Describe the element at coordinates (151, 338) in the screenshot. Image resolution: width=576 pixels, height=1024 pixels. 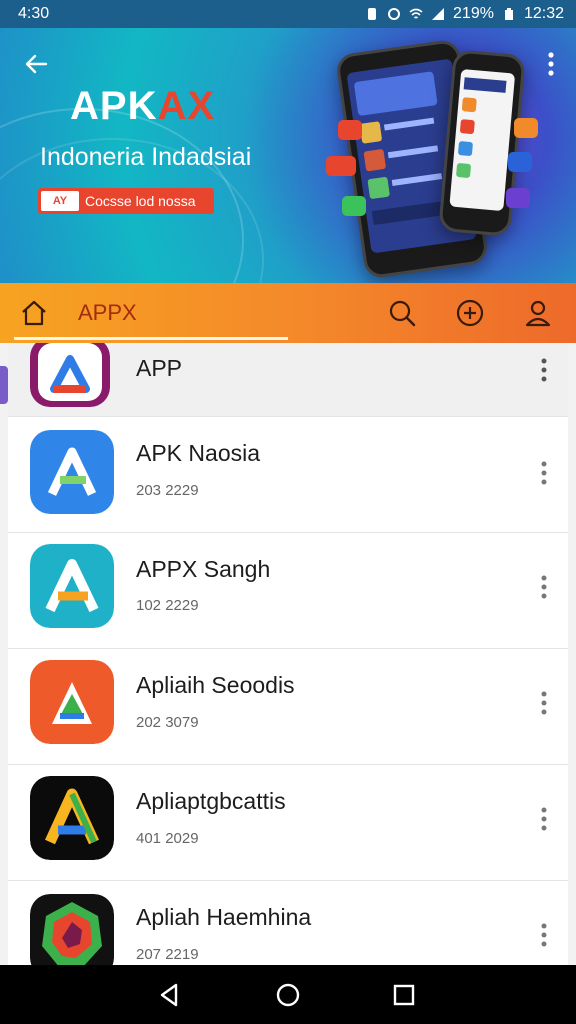
I see `active-tab-indicator` at that location.